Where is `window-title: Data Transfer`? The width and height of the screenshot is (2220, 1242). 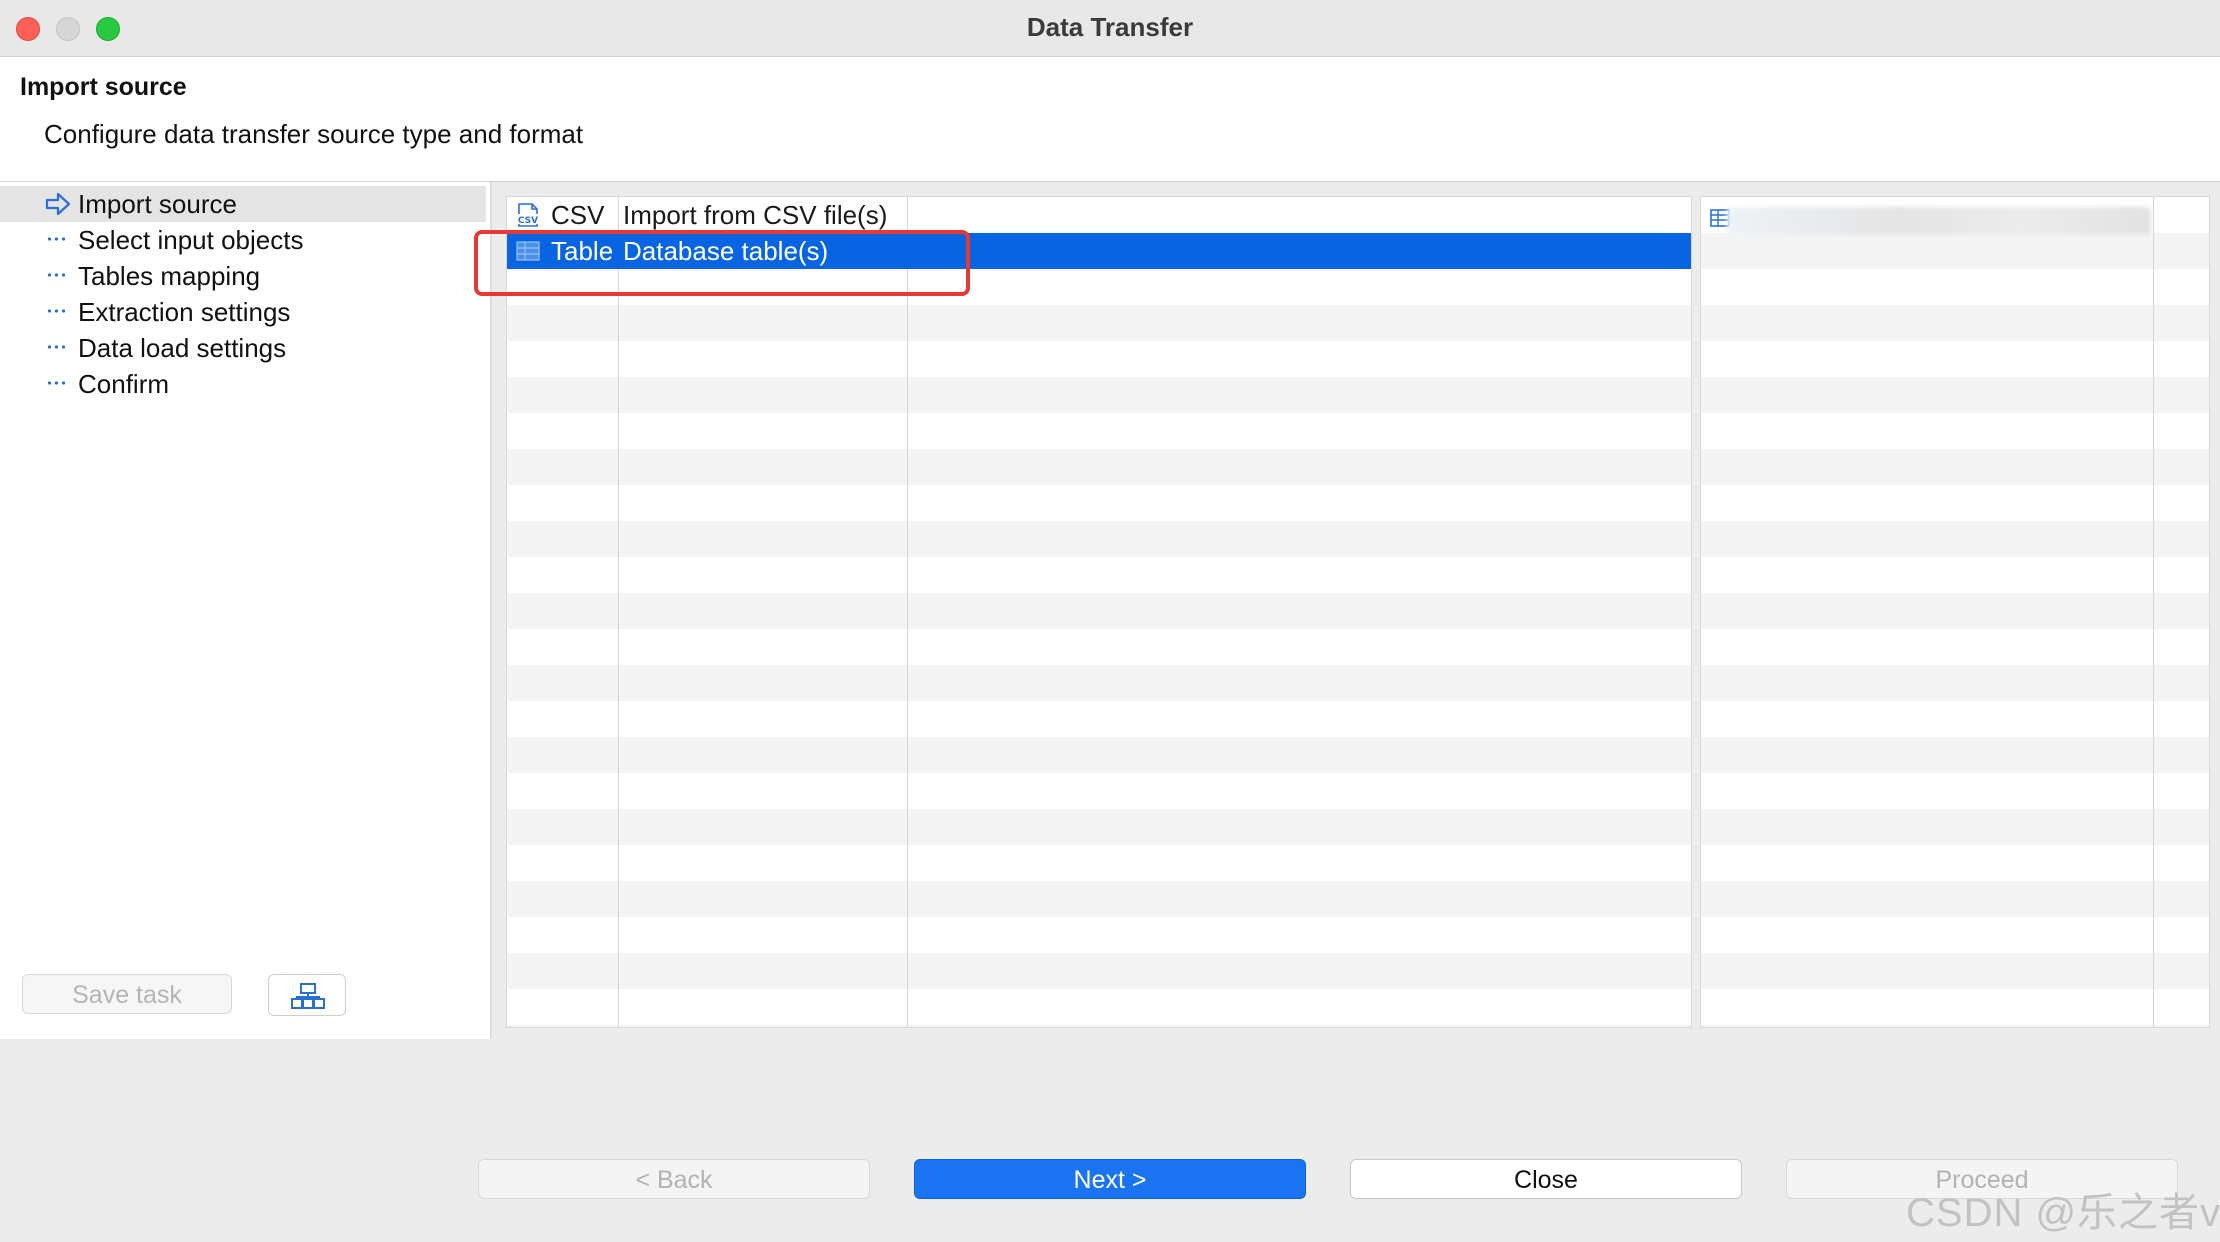 window-title: Data Transfer is located at coordinates (1110, 27).